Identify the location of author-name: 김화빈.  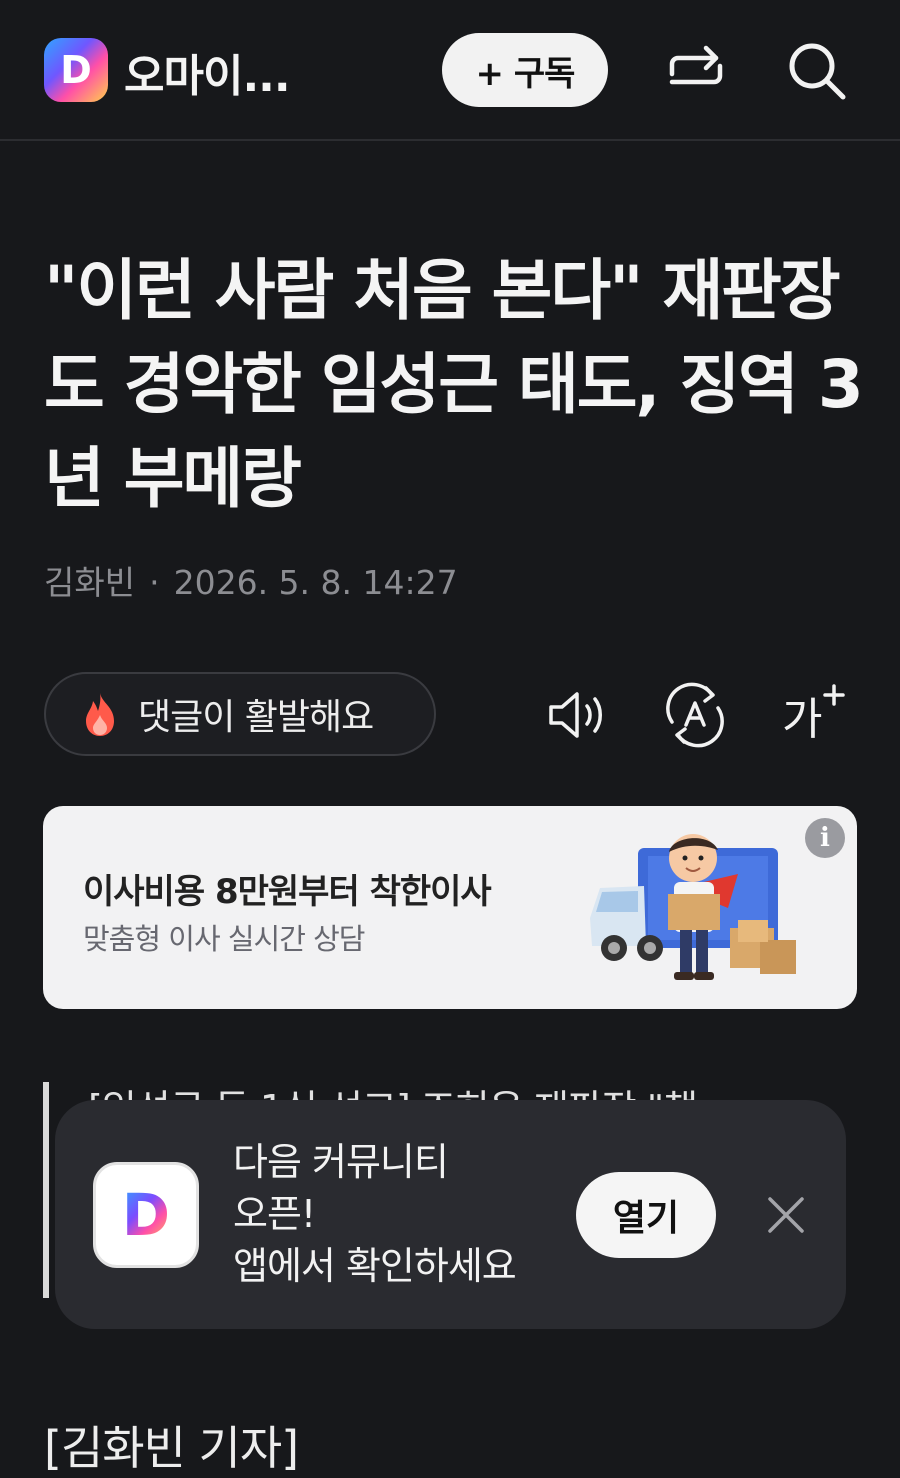
(89, 582).